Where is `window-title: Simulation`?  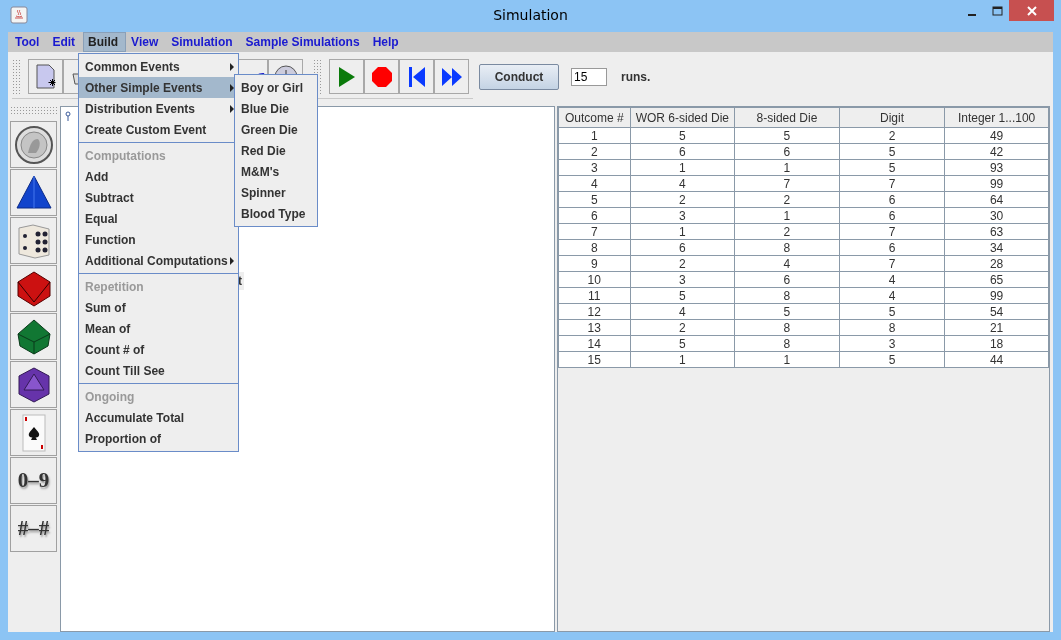 window-title: Simulation is located at coordinates (530, 15).